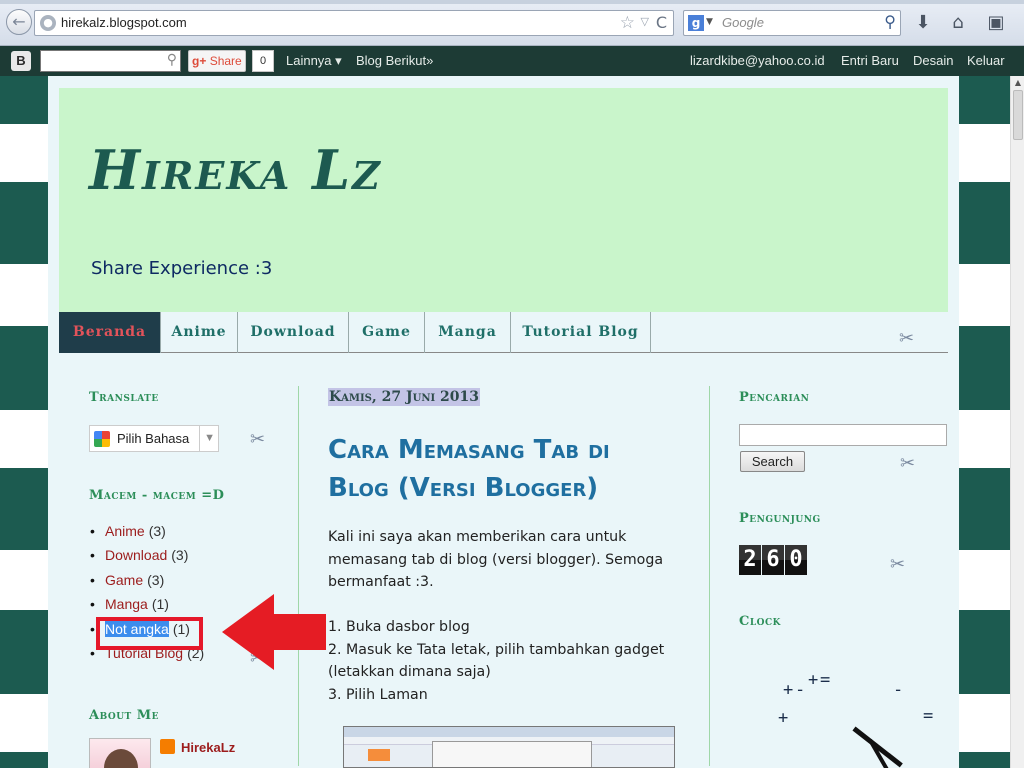 The height and width of the screenshot is (768, 1024). Describe the element at coordinates (387, 332) in the screenshot. I see `tab-game: Game` at that location.